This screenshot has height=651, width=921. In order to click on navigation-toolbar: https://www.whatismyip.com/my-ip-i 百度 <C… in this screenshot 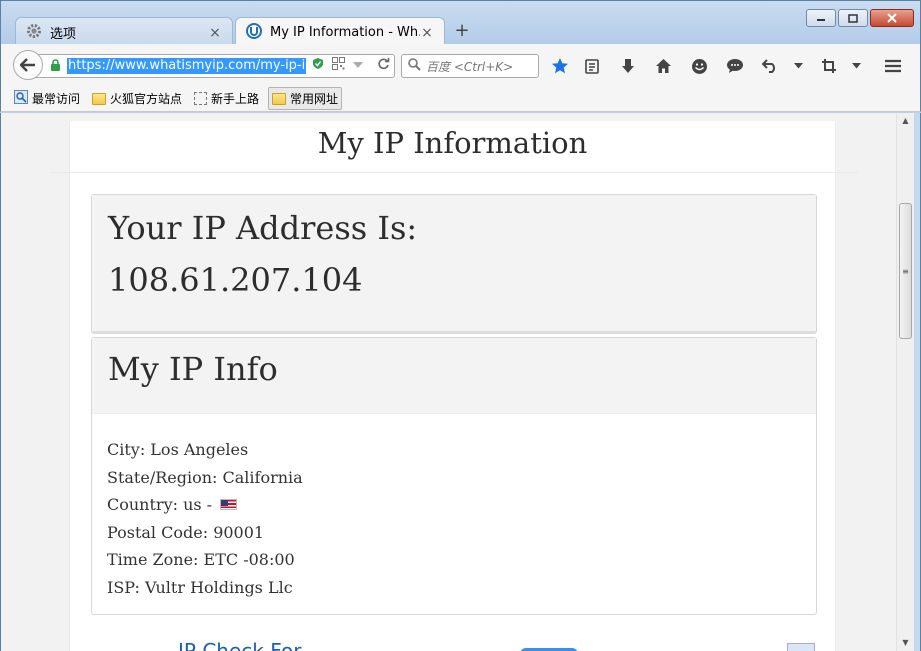, I will do `click(460, 65)`.